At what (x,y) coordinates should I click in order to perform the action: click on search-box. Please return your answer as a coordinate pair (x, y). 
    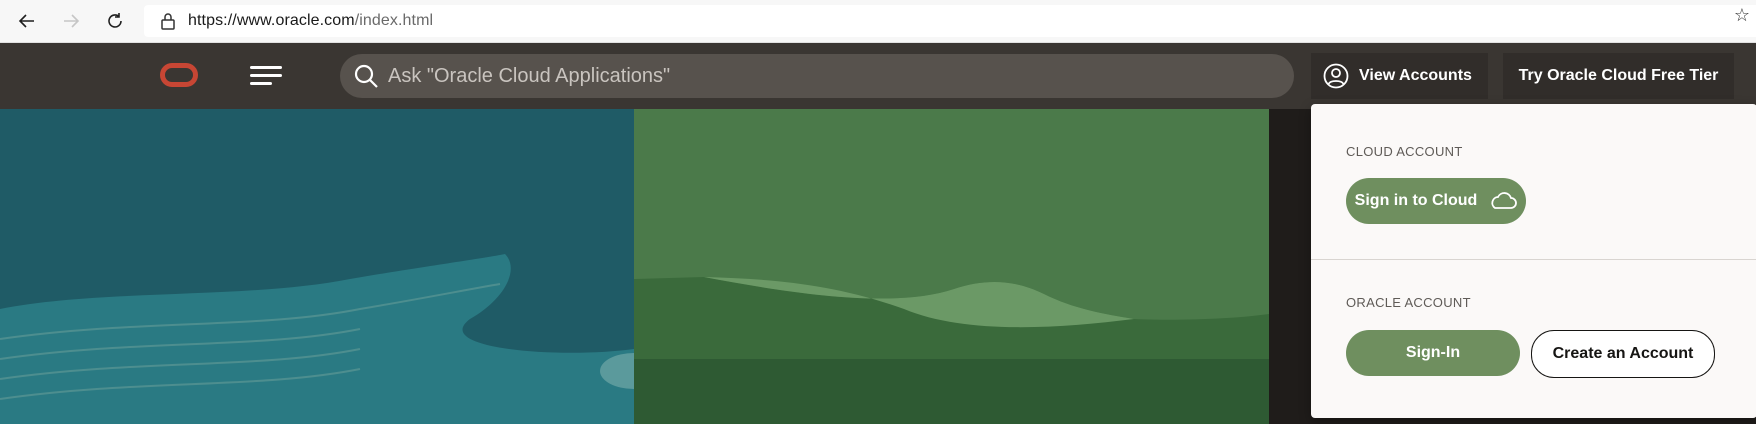
    Looking at the image, I should click on (817, 76).